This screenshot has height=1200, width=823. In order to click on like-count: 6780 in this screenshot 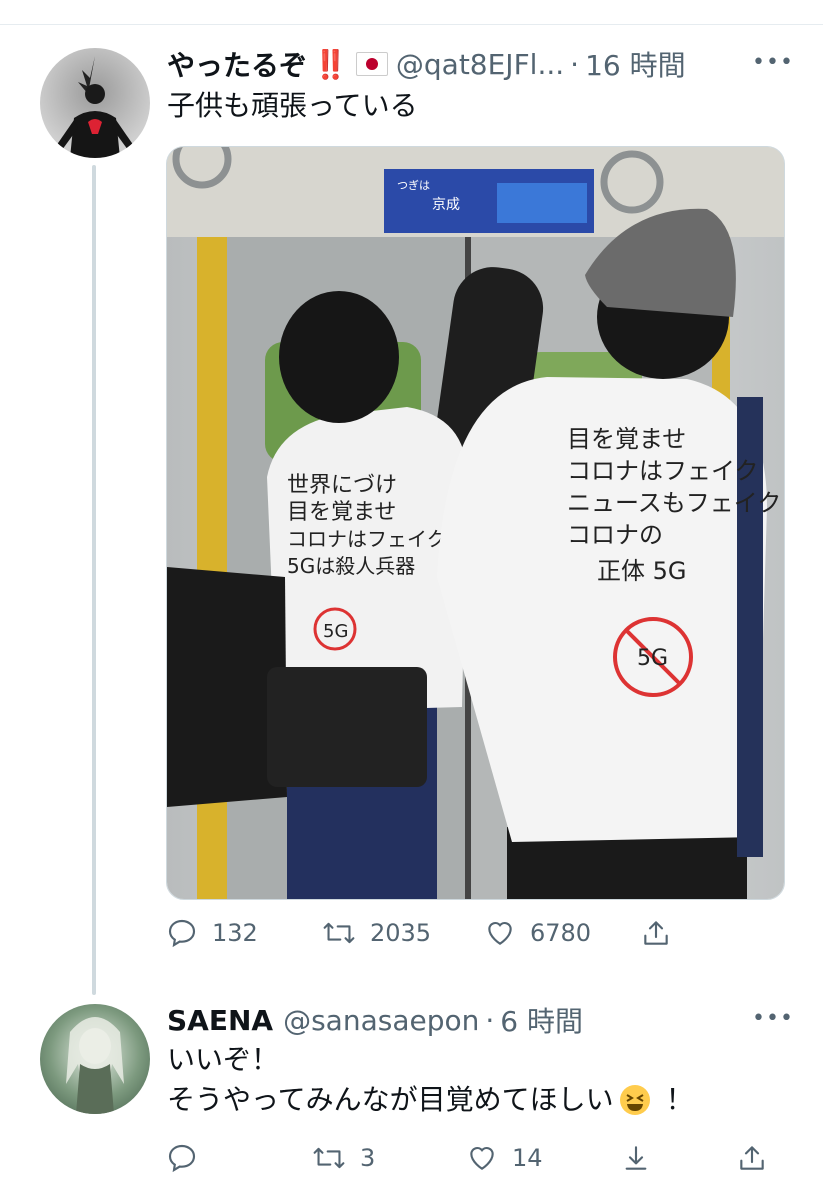, I will do `click(561, 933)`.